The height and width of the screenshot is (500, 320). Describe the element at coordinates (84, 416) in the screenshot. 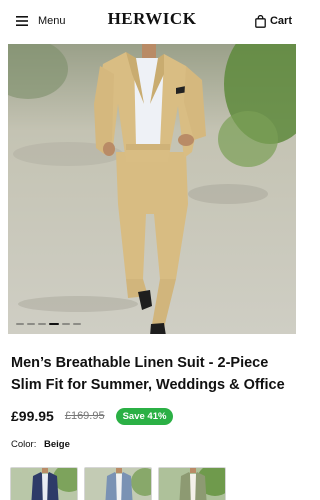

I see `original-price: £169.95` at that location.